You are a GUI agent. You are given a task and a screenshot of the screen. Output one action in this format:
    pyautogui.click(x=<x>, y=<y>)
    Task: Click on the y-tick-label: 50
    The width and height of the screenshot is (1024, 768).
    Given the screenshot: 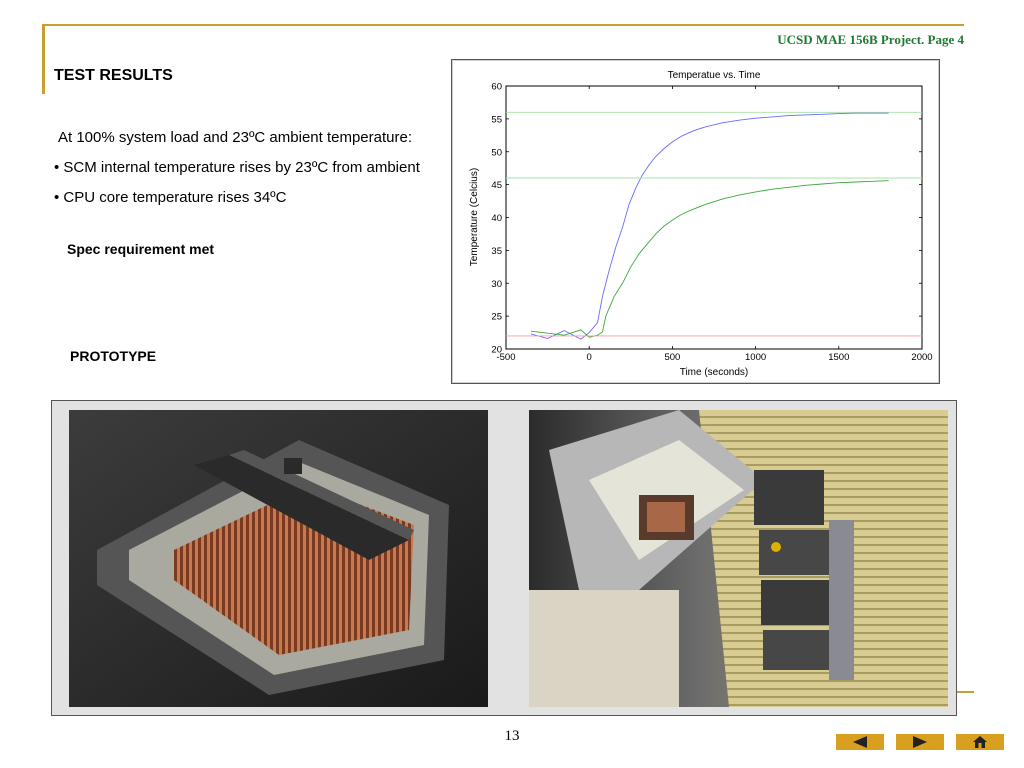 What is the action you would take?
    pyautogui.click(x=496, y=152)
    